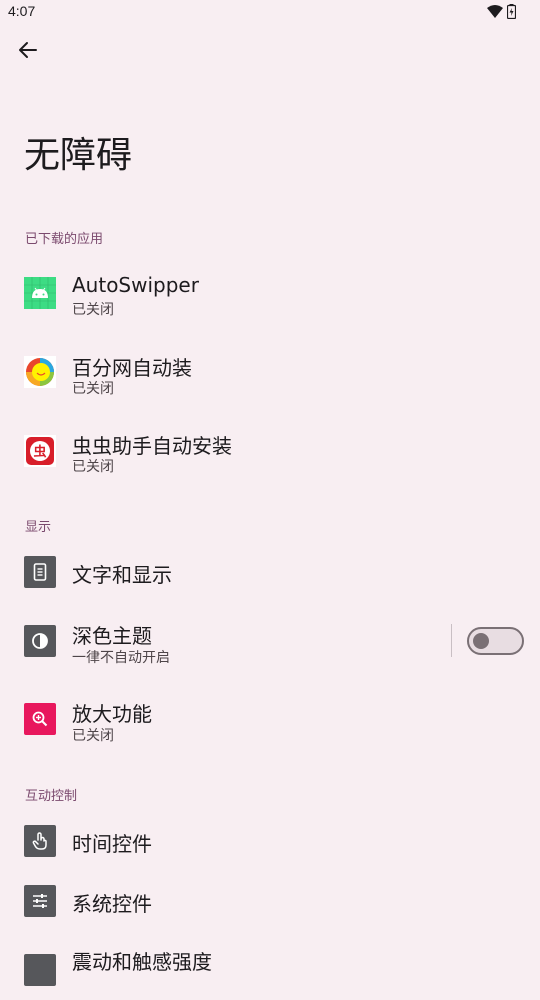  Describe the element at coordinates (511, 13) in the screenshot. I see `battery-icon` at that location.